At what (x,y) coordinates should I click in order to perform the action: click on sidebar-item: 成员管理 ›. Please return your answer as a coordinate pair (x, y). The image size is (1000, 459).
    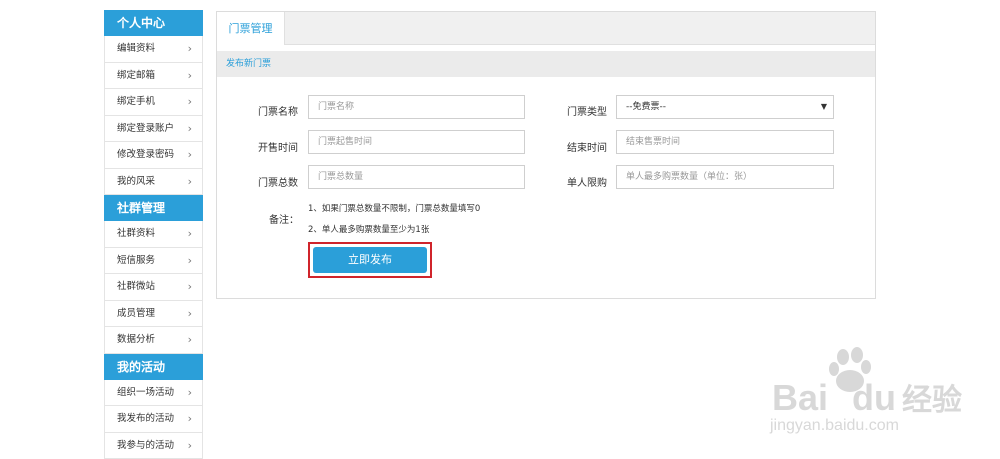
    Looking at the image, I should click on (153, 314).